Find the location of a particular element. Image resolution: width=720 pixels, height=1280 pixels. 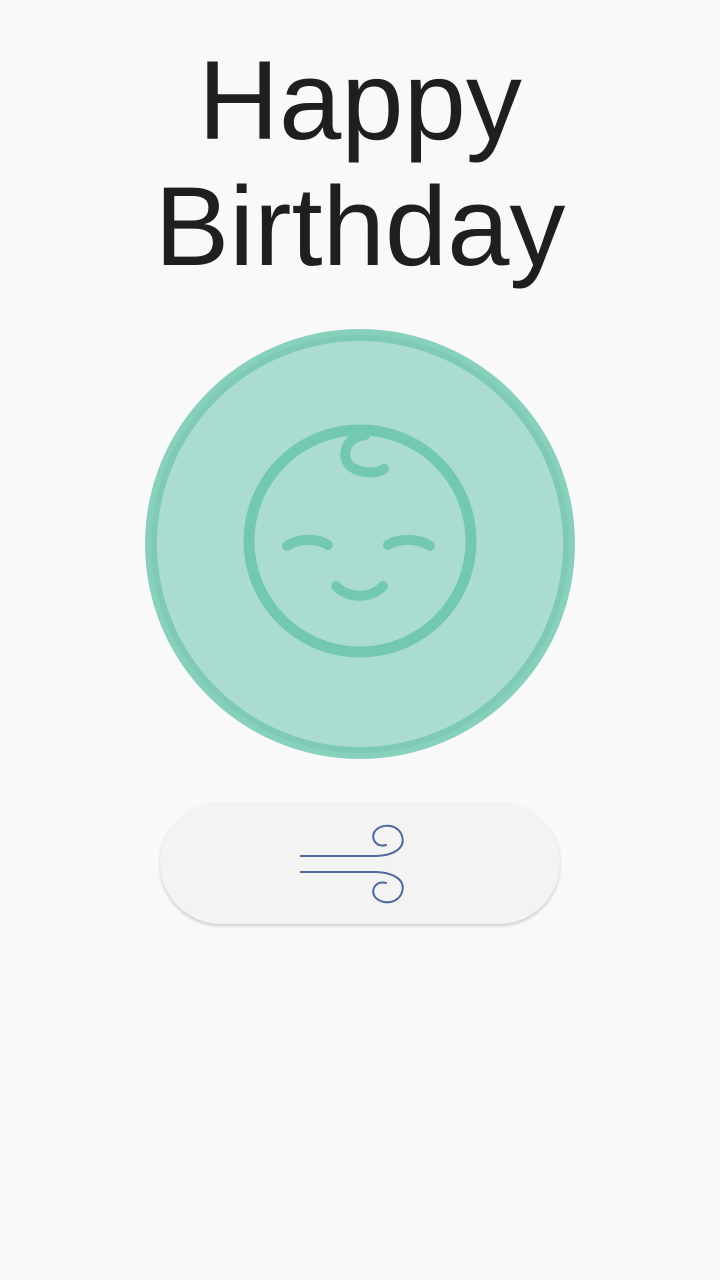

greeting-line-1: Happy is located at coordinates (360, 100).